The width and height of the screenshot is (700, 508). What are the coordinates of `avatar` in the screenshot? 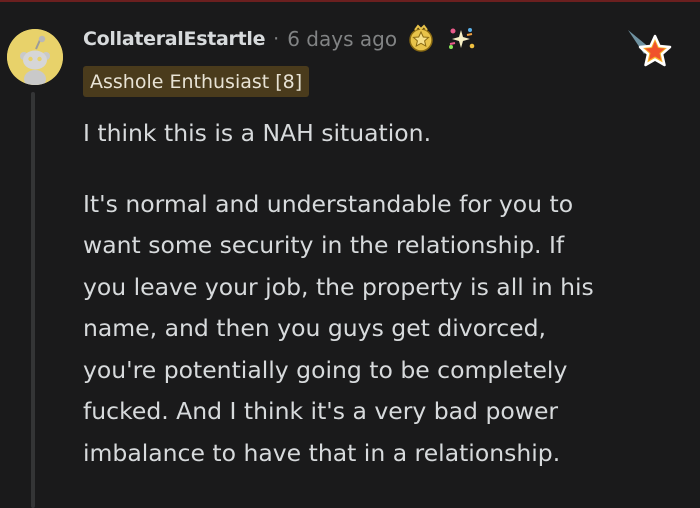 It's located at (35, 57).